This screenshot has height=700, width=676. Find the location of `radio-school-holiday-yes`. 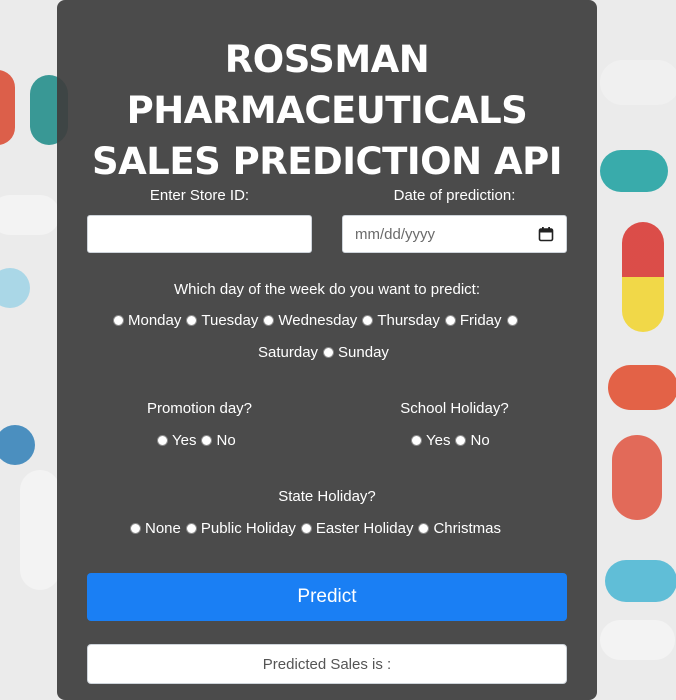

radio-school-holiday-yes is located at coordinates (416, 440).